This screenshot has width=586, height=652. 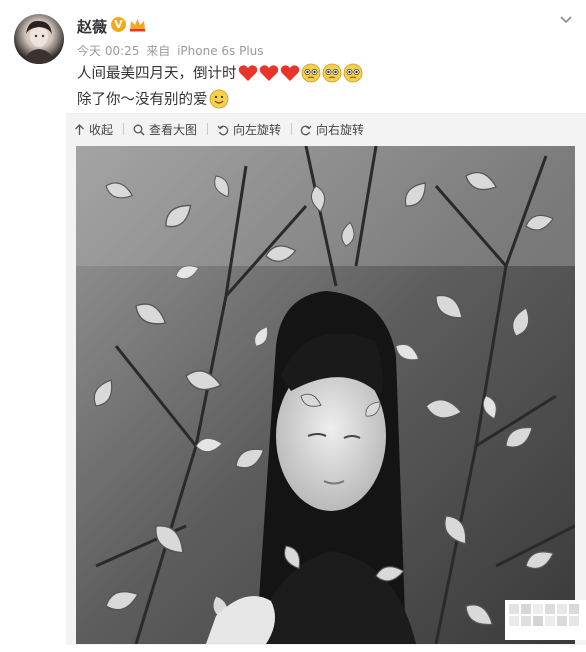 I want to click on rotate-left-icon, so click(x=223, y=130).